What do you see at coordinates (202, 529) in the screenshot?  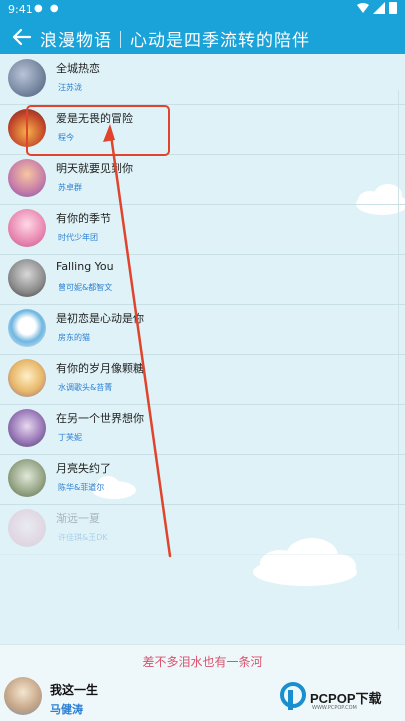 I see `song-row: 渐远一夏 许佳琪&王DK` at bounding box center [202, 529].